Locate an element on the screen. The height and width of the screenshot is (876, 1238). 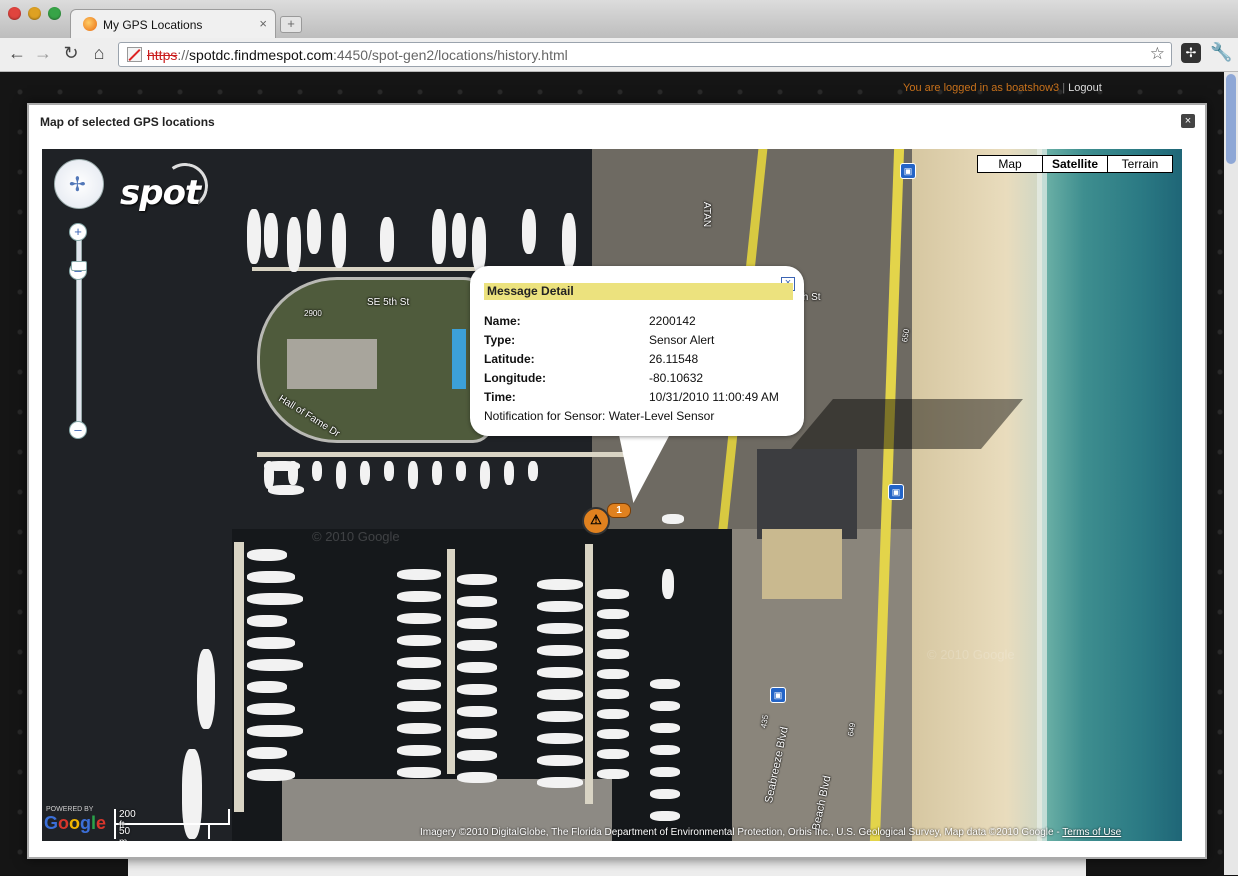
home-icon: ⌂ is located at coordinates (99, 53).